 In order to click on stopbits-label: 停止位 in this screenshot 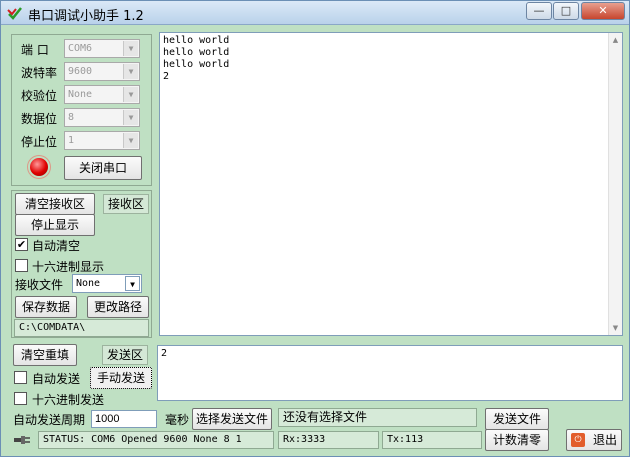, I will do `click(39, 142)`.